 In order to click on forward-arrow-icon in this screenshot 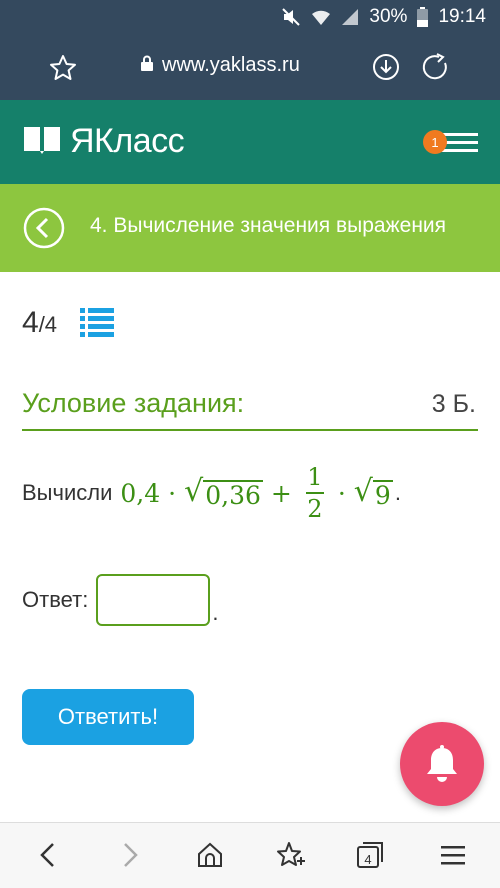, I will do `click(130, 857)`.